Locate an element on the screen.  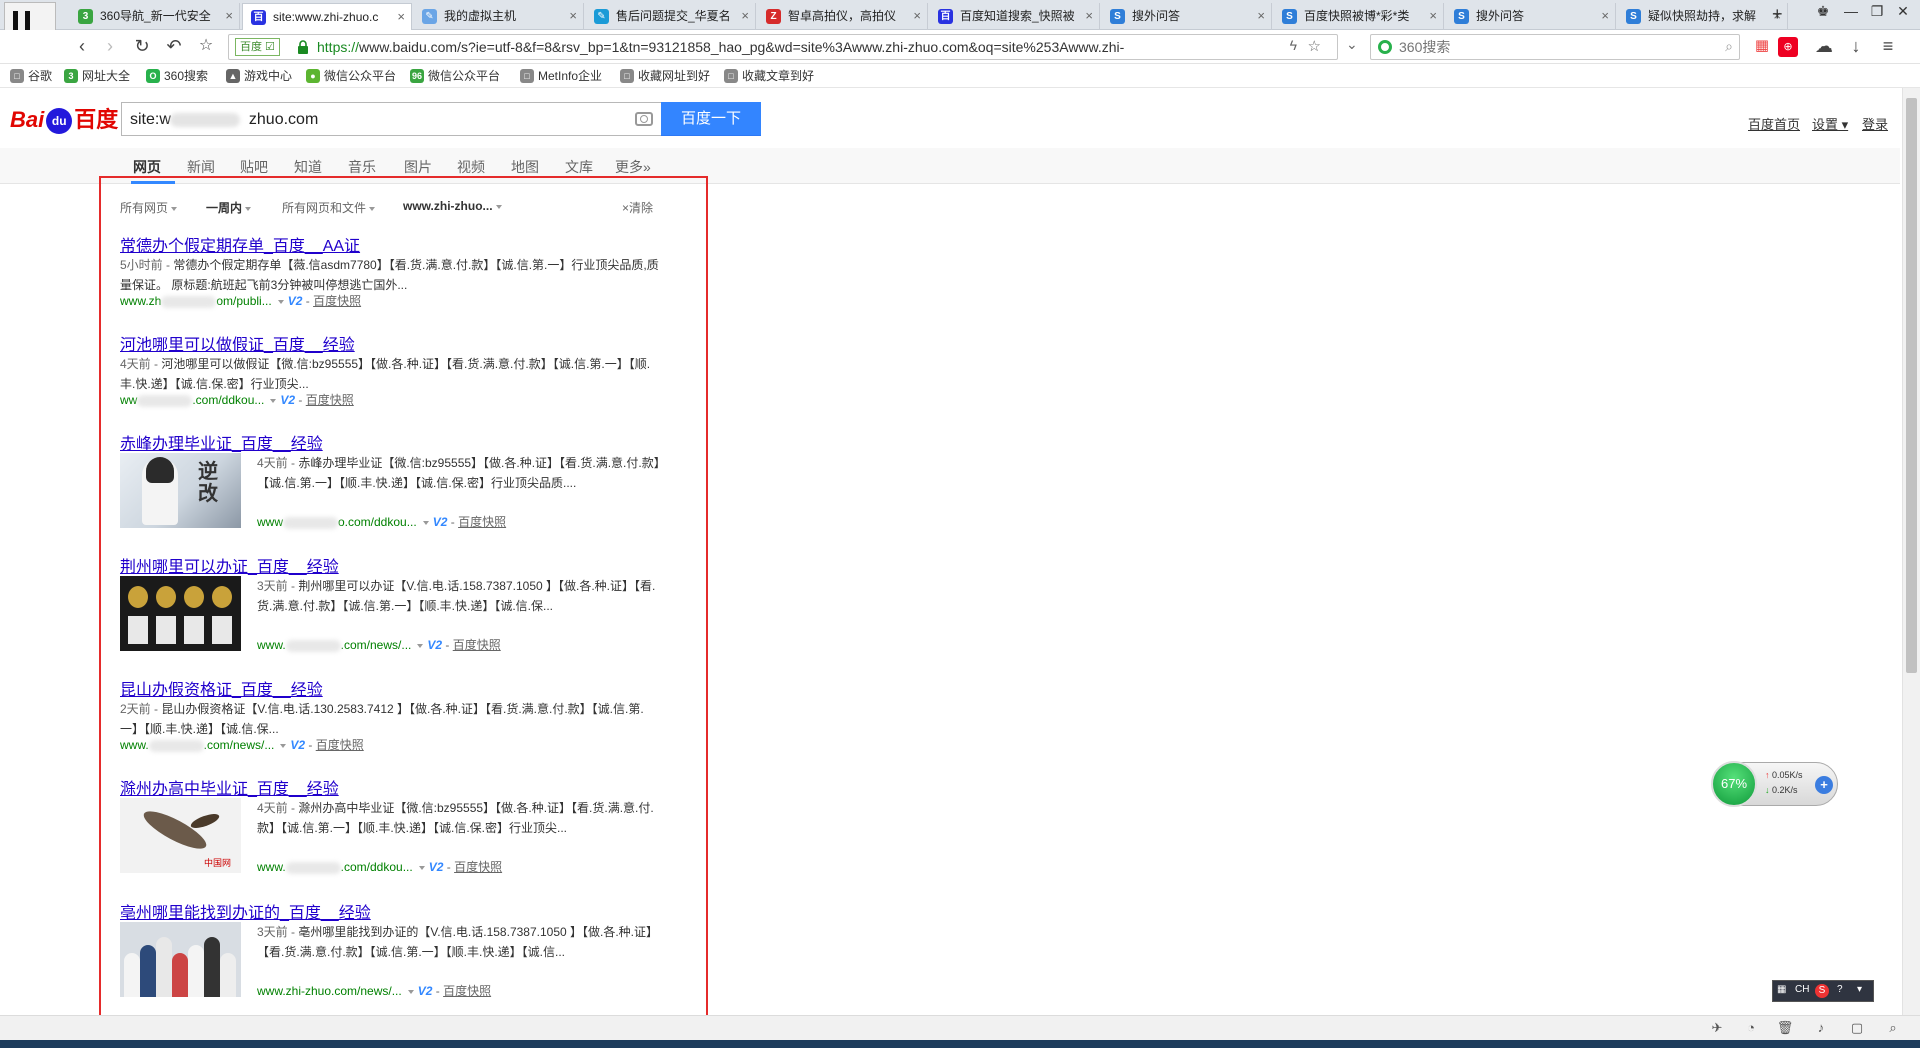
bookmark-item: □ 收藏文章到好 is located at coordinates (769, 76).